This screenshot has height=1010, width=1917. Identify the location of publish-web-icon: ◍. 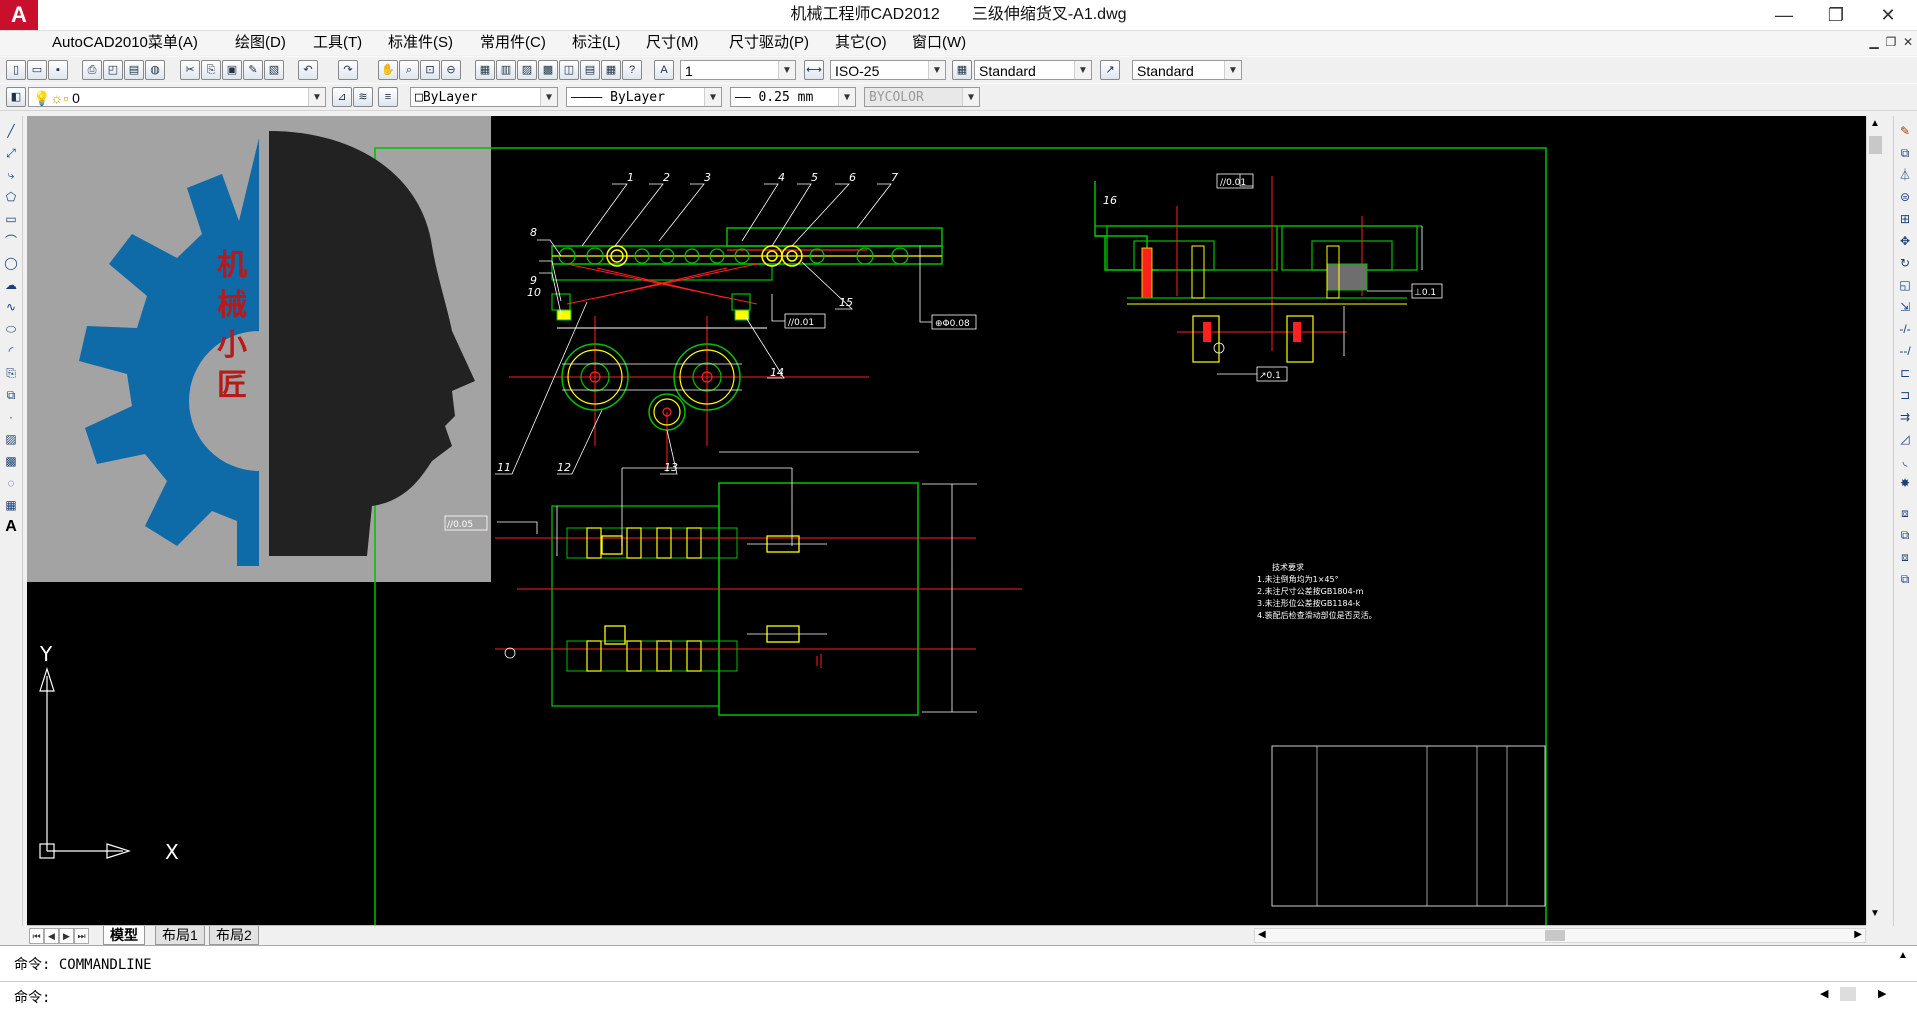
(155, 70).